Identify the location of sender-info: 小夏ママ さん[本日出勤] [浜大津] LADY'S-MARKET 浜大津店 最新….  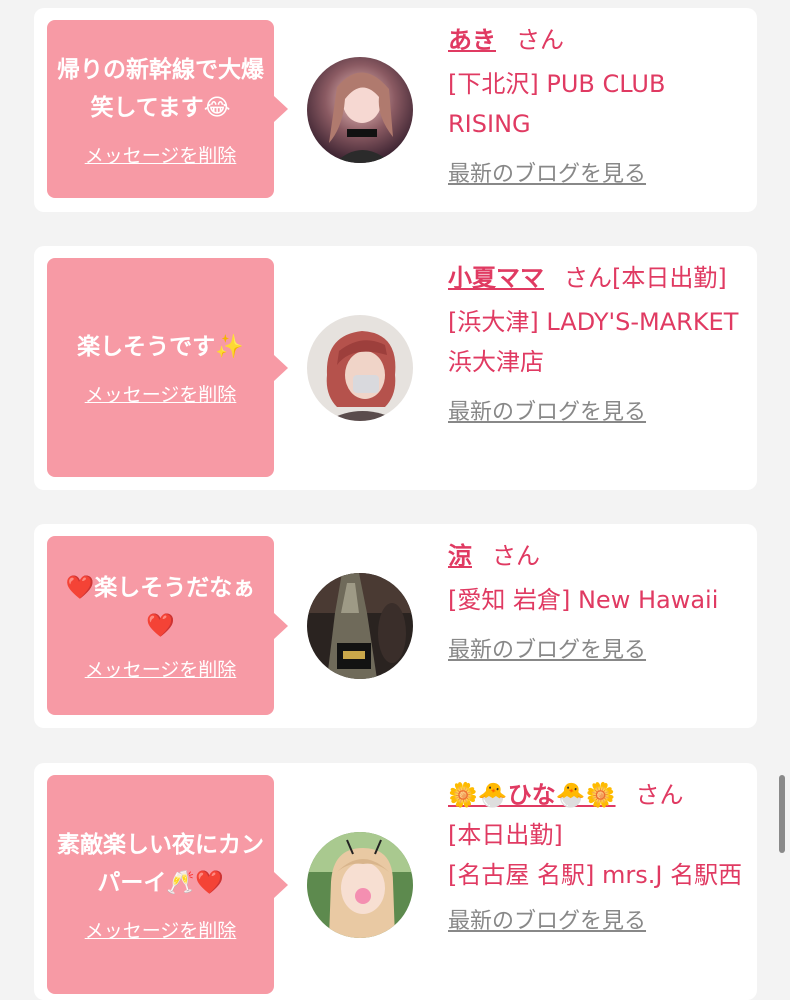
(598, 342).